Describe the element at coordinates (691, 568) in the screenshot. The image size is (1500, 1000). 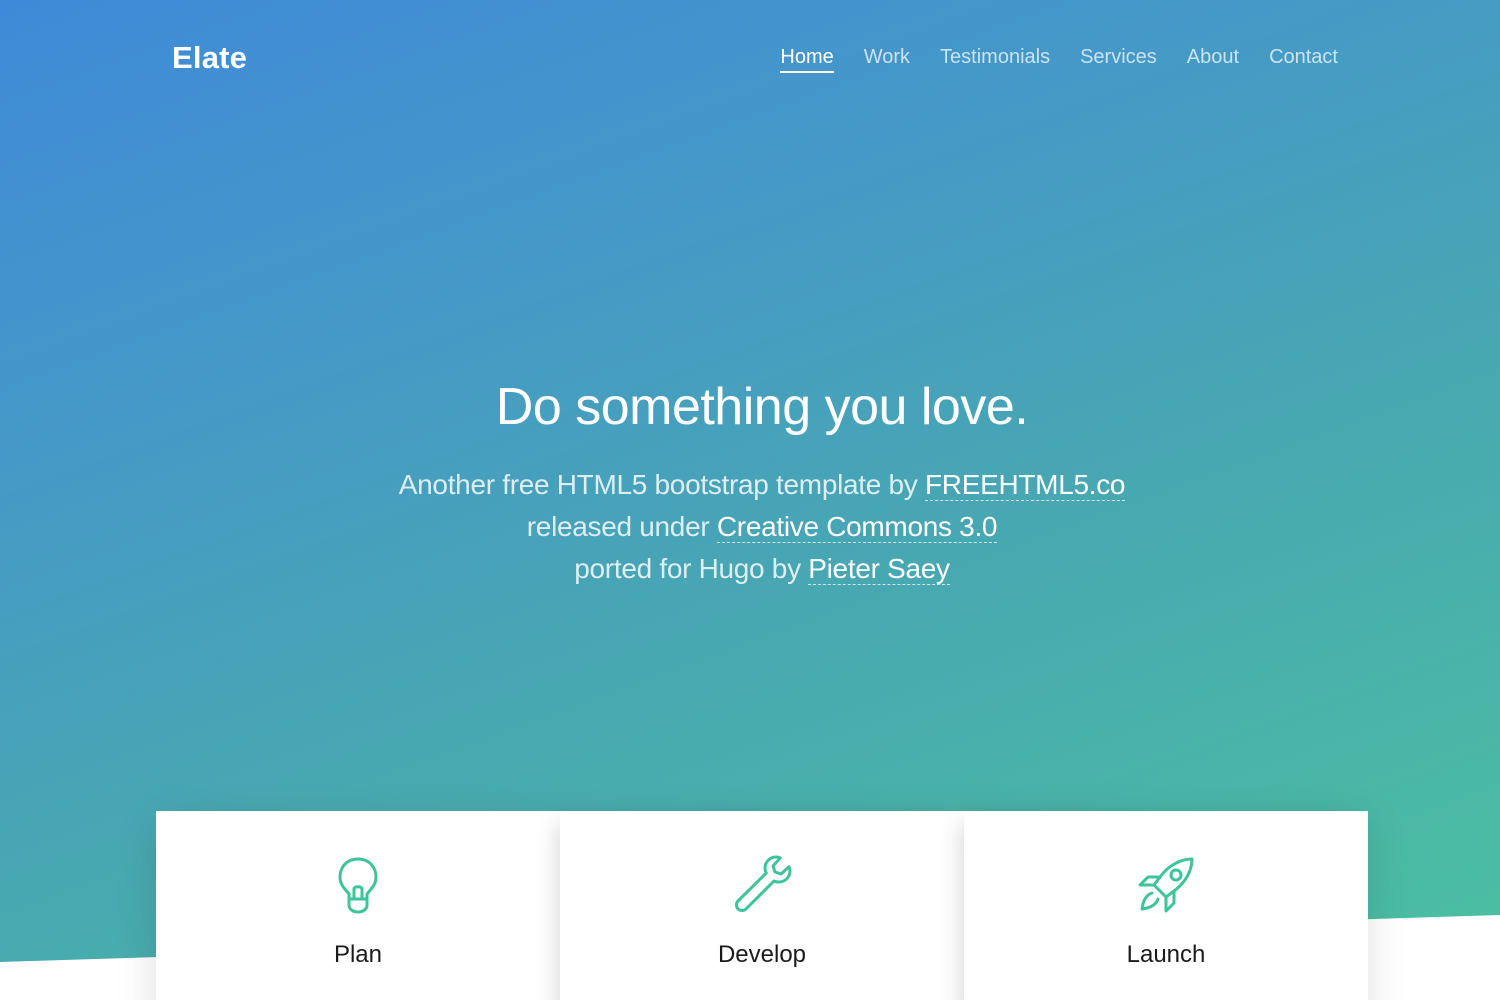
I see `hero-line-3-text: ported for Hugo by` at that location.